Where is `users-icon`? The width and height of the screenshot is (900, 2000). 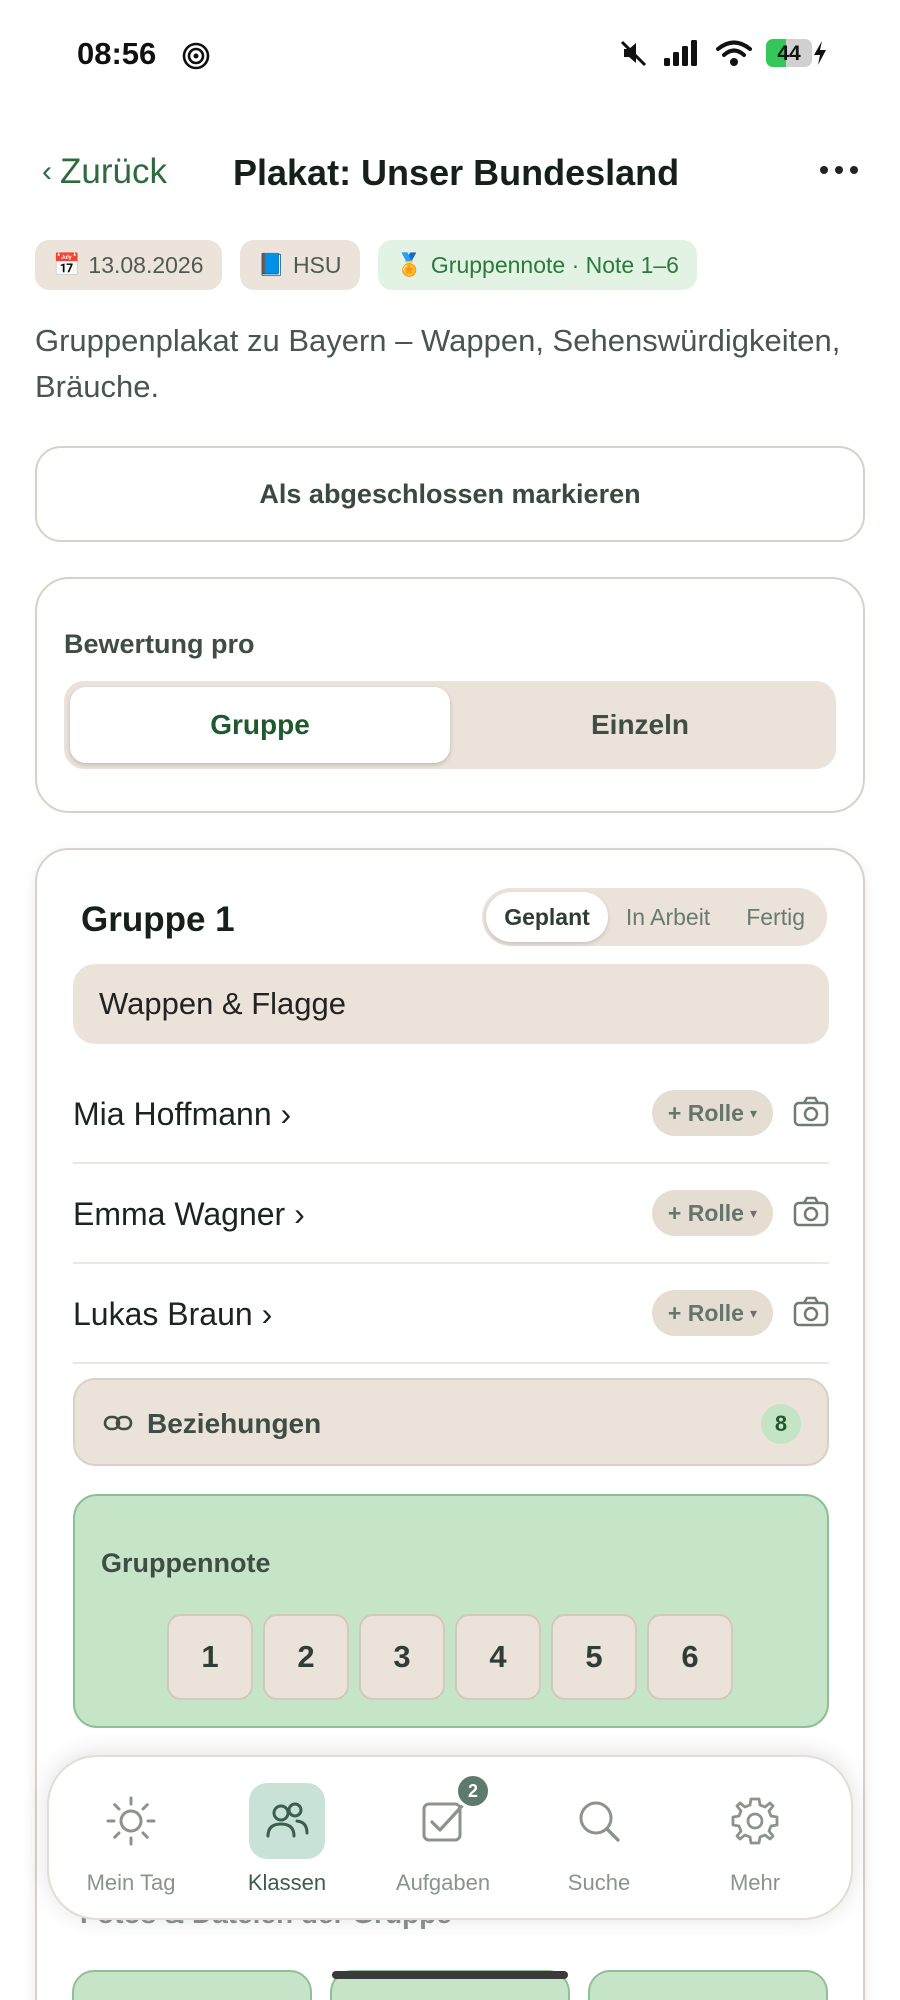
users-icon is located at coordinates (287, 1820).